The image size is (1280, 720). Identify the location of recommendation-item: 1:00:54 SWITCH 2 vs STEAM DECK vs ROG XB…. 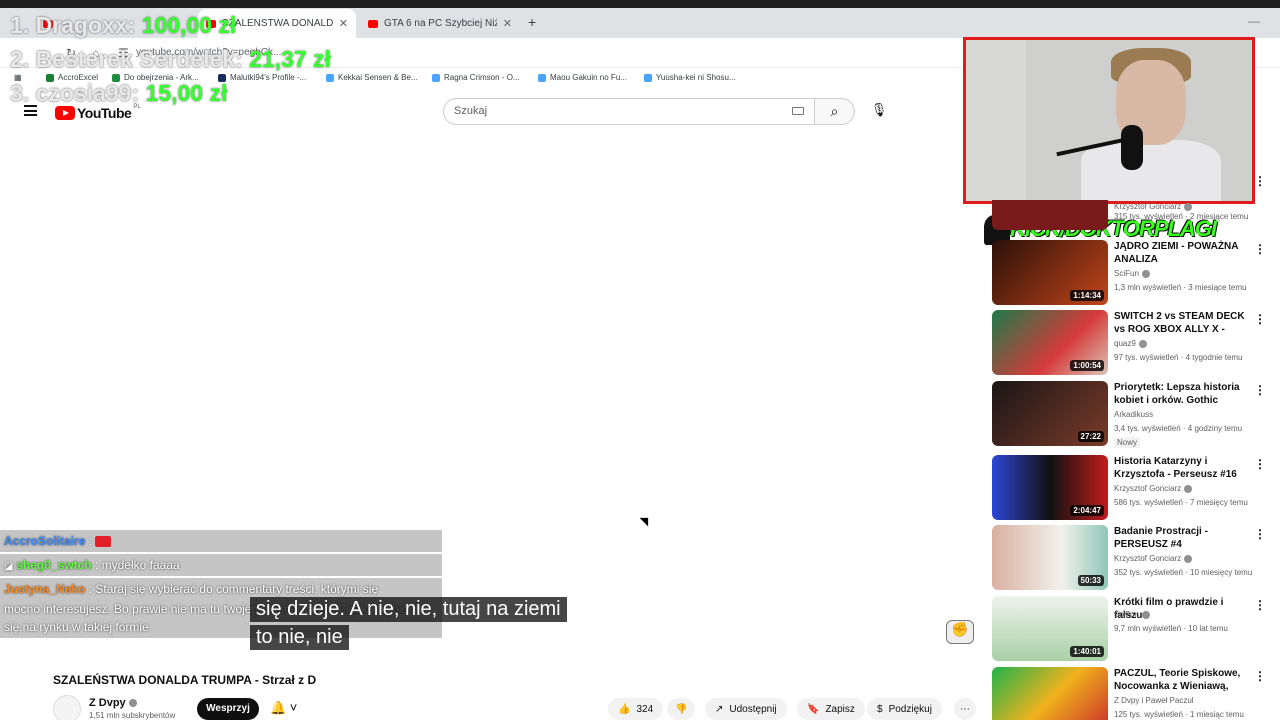
(1136, 343).